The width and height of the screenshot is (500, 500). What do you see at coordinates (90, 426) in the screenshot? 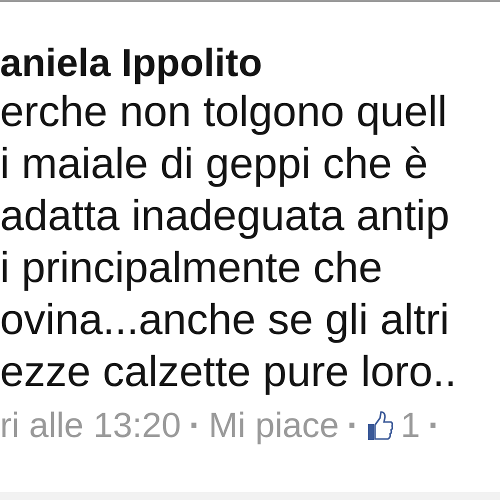
I see `timestamp: ri alle 13:20` at bounding box center [90, 426].